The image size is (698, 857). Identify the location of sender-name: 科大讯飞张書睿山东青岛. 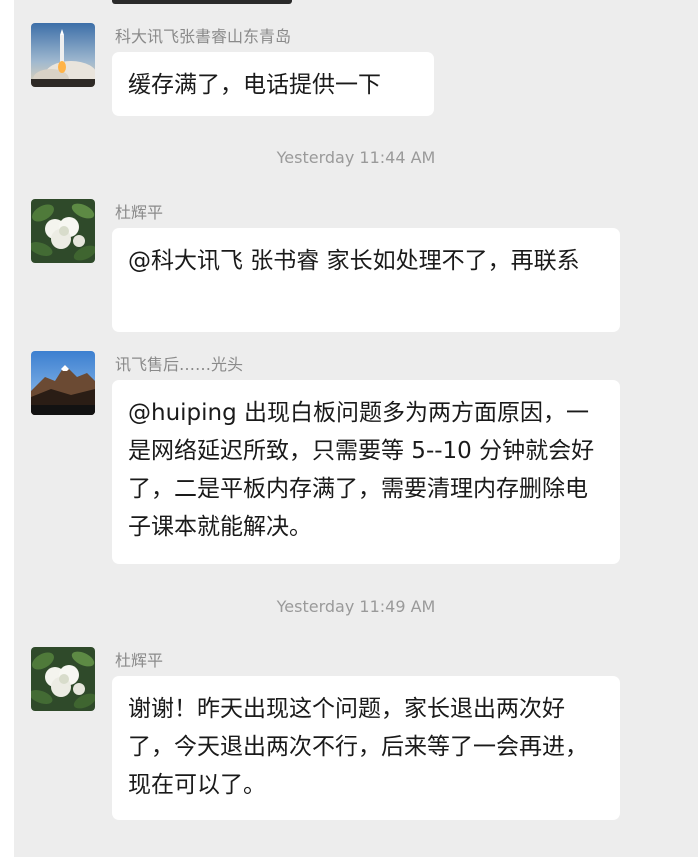
(203, 36).